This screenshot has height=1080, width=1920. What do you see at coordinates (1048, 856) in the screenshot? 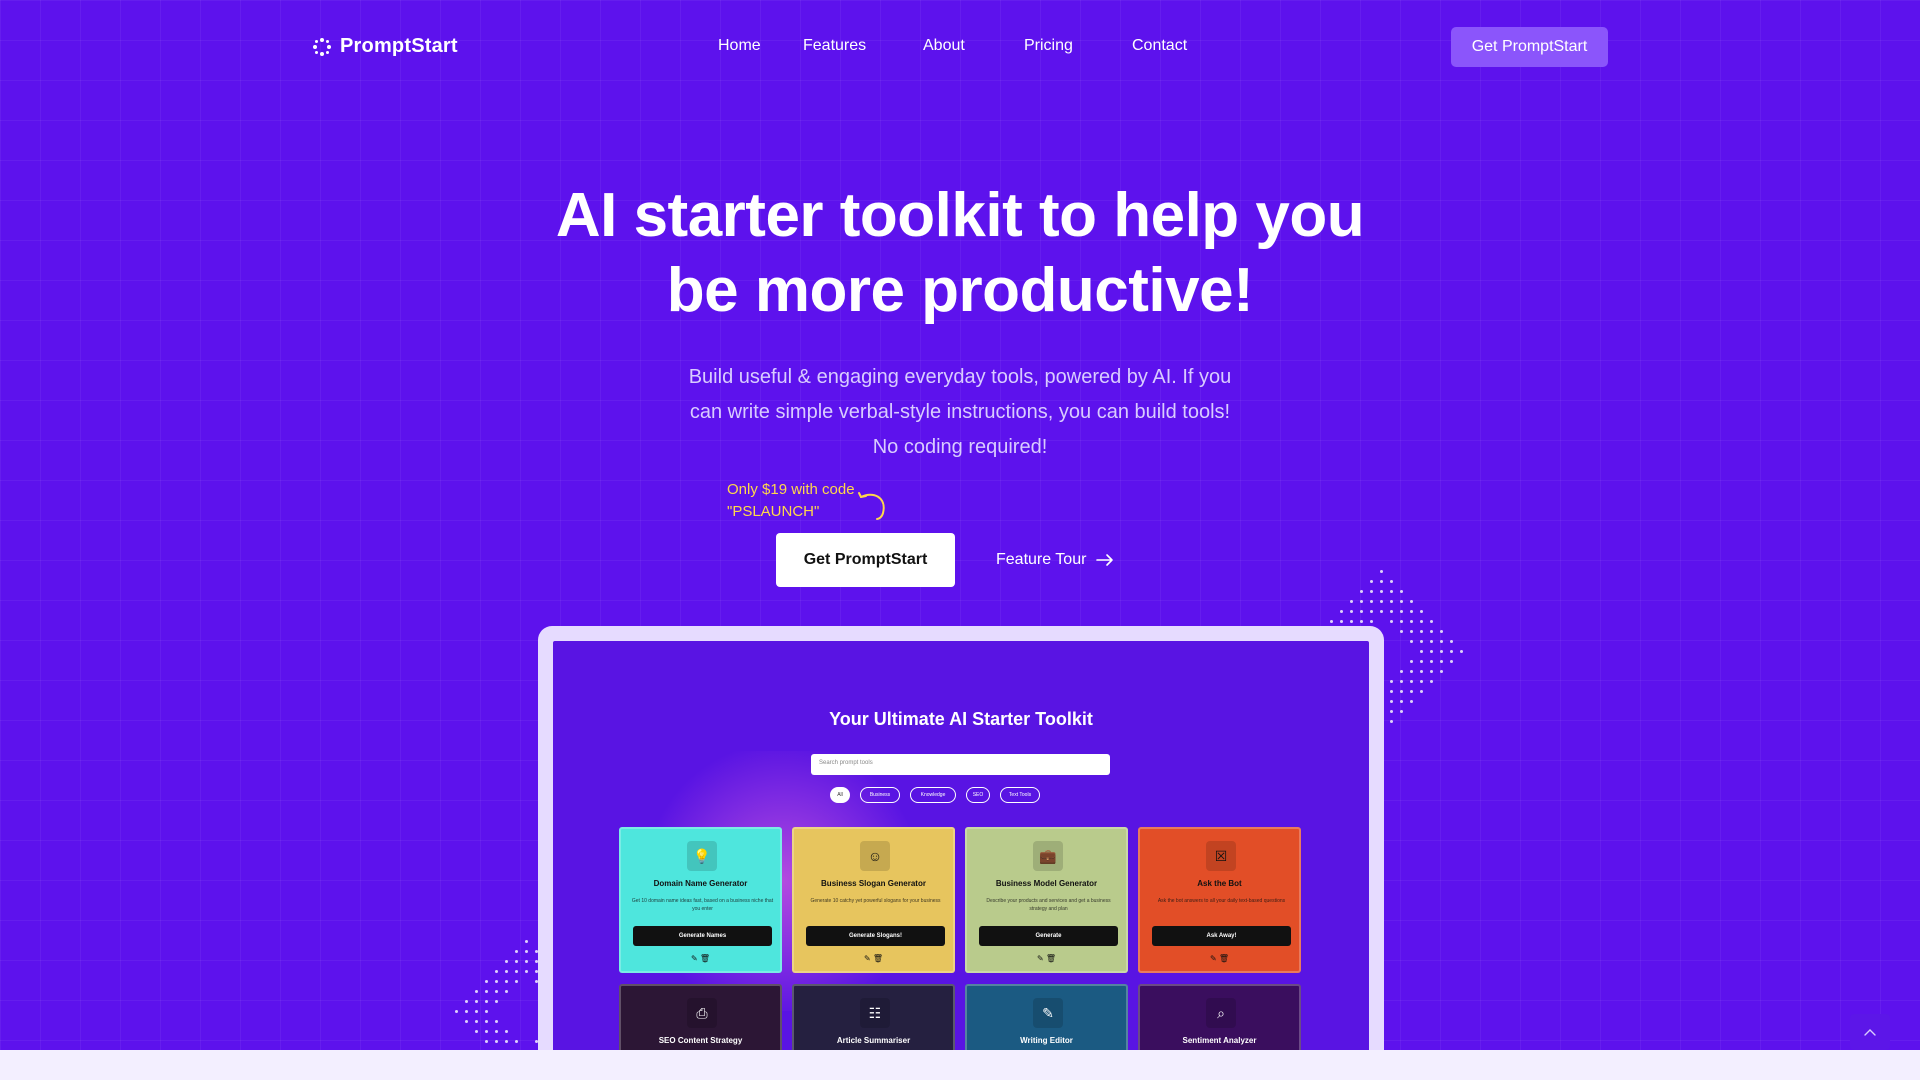
I see `briefcase-icon: 💼` at bounding box center [1048, 856].